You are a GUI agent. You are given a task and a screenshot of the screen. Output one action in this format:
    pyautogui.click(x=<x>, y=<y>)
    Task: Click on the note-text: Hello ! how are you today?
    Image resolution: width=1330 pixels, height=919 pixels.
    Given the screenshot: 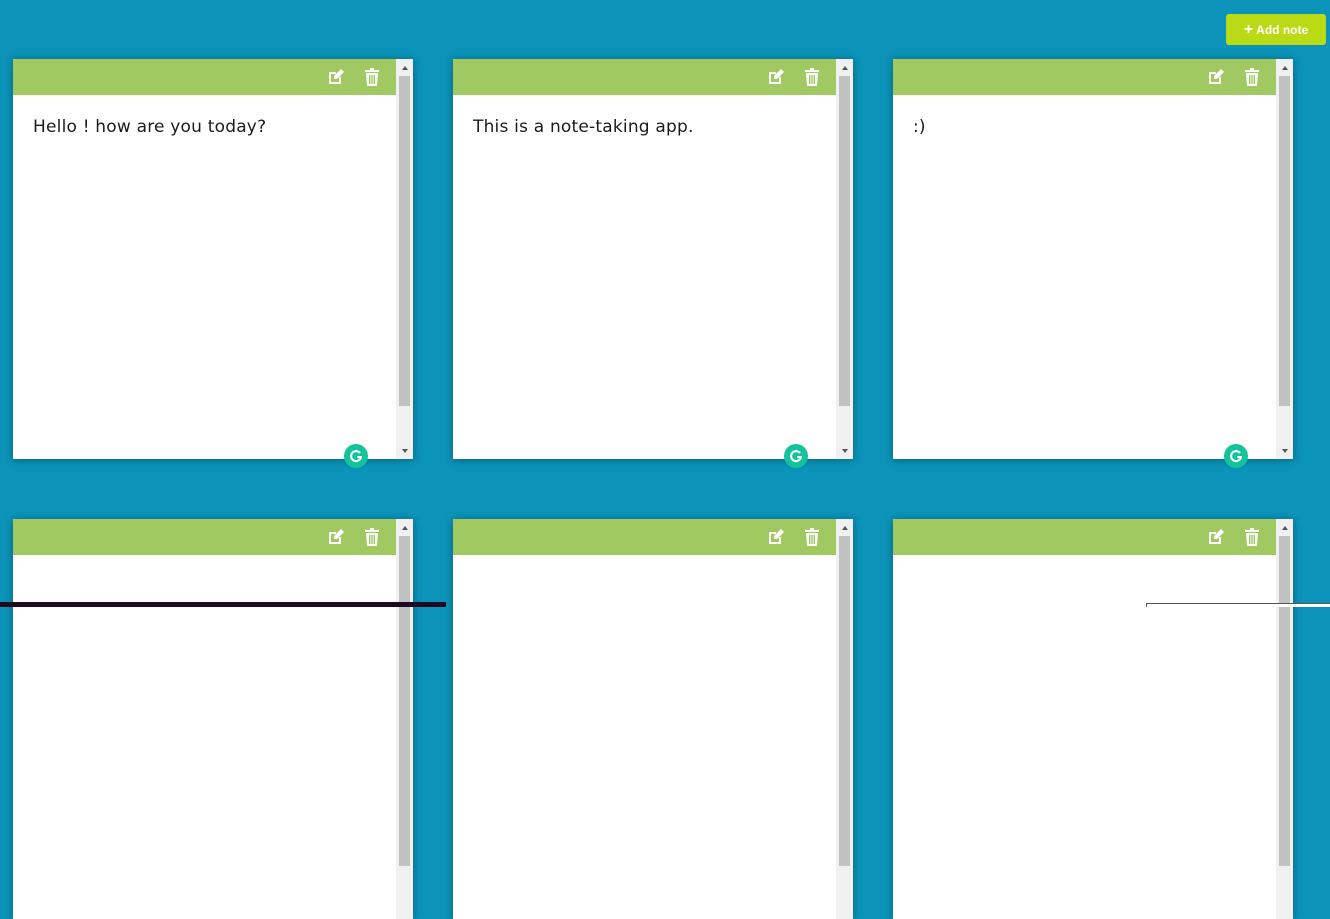 What is the action you would take?
    pyautogui.click(x=210, y=127)
    